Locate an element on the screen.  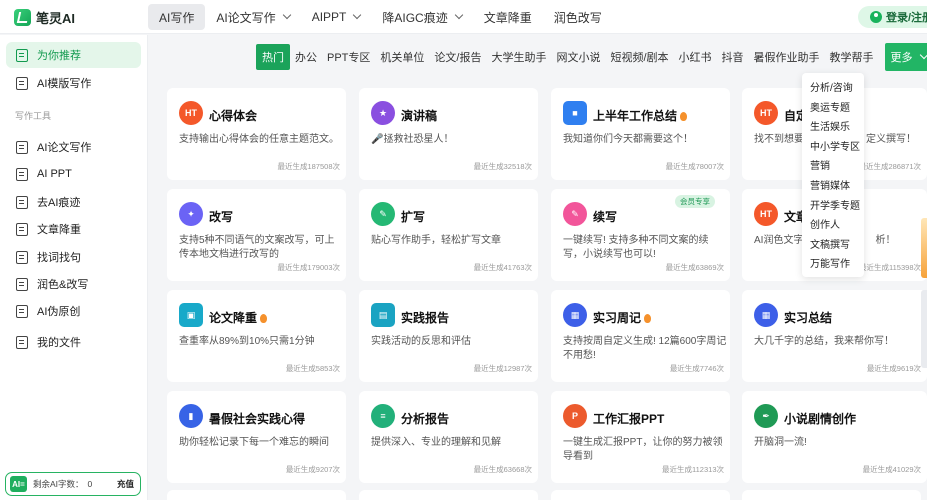
card-title-text: 论文降重 is located at coordinates (233, 318).